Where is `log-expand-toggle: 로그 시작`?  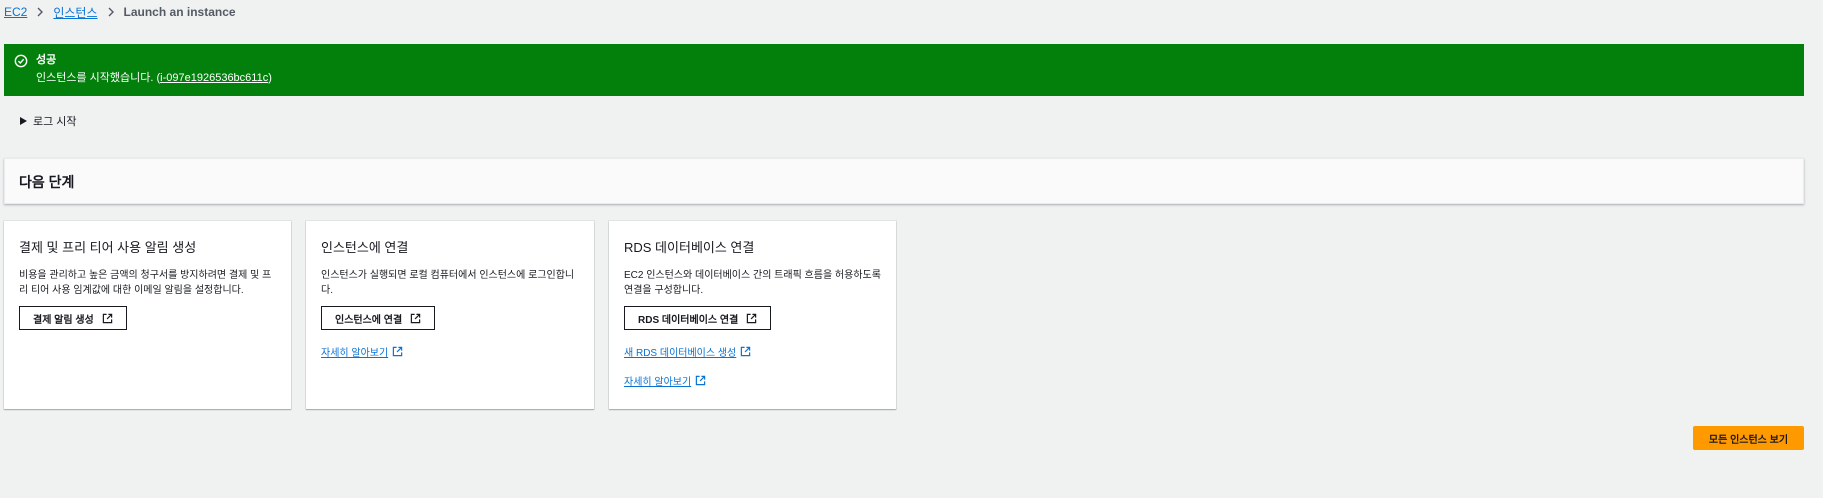 log-expand-toggle: 로그 시작 is located at coordinates (48, 121).